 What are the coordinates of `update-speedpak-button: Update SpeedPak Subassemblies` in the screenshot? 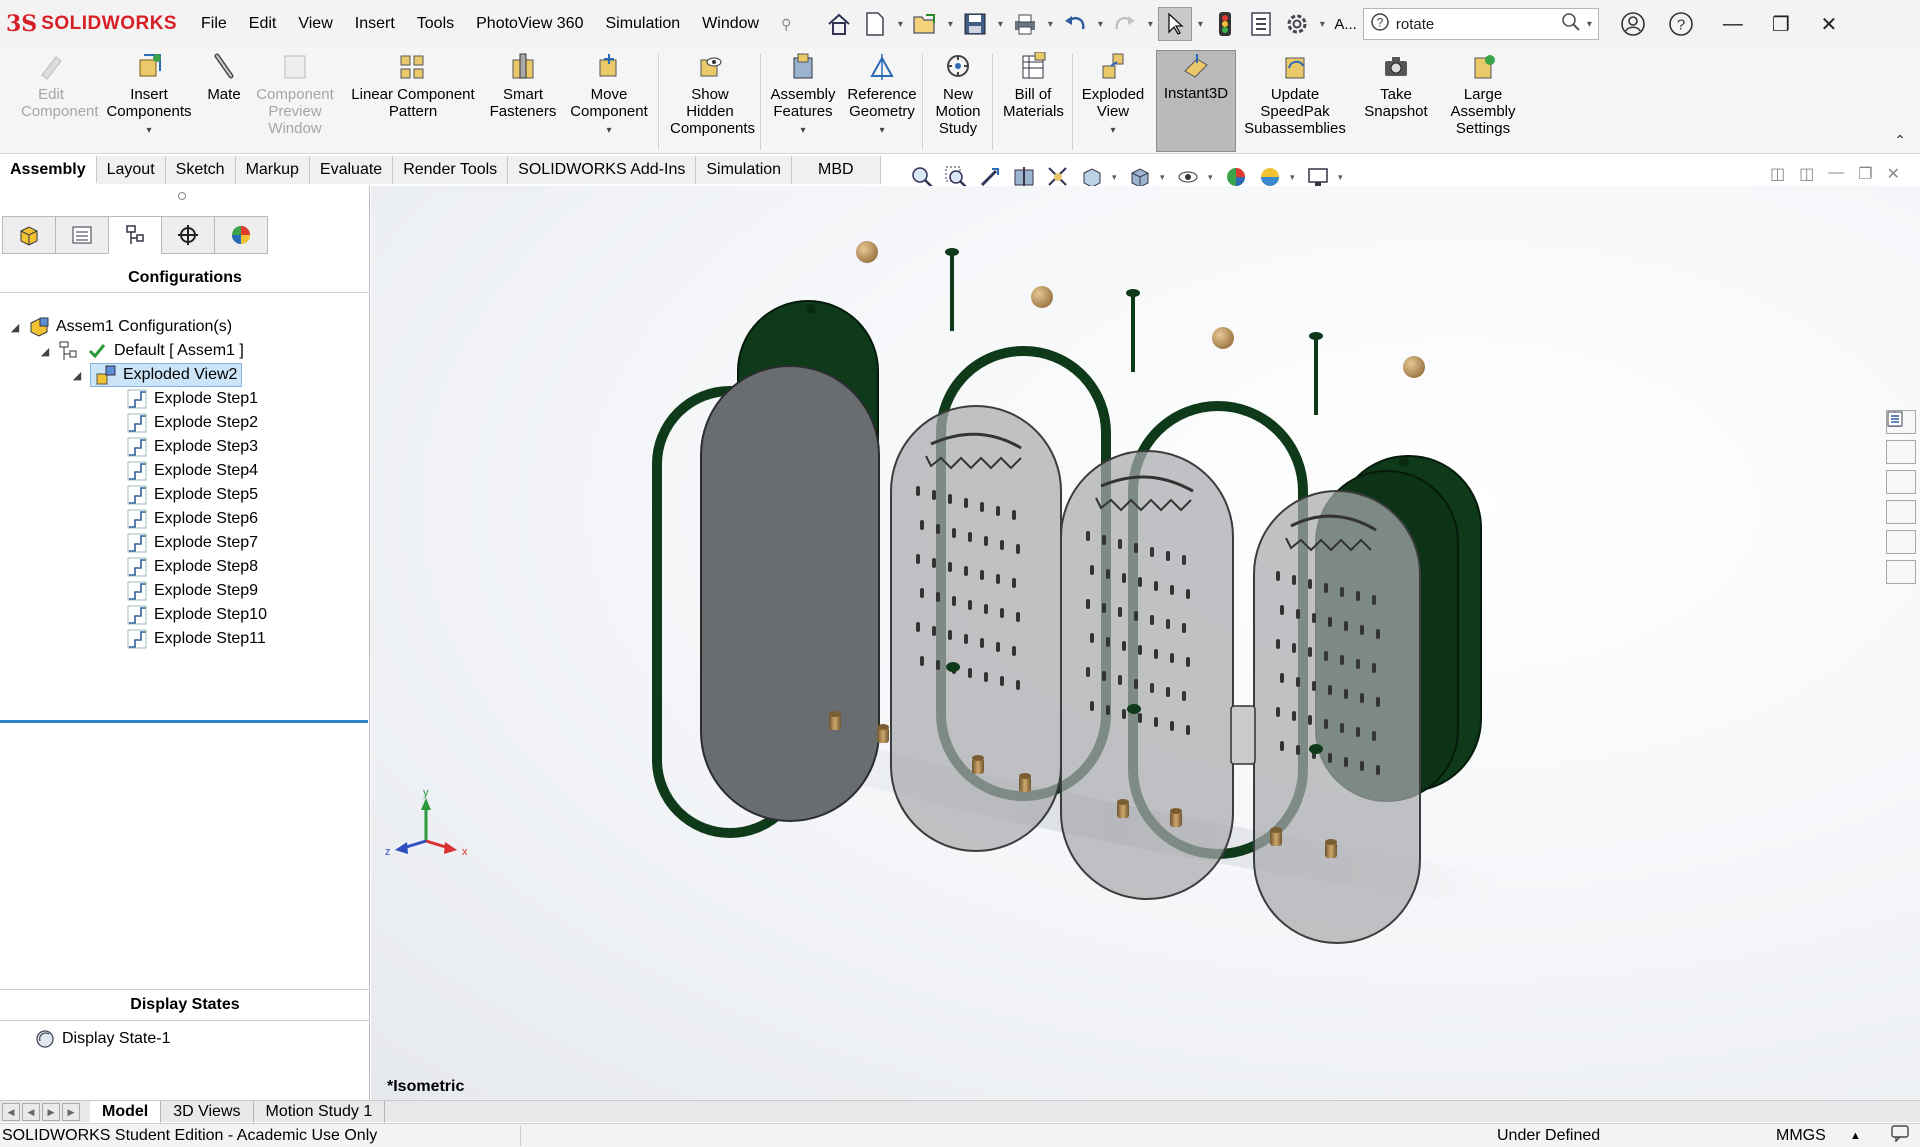 It's located at (1295, 102).